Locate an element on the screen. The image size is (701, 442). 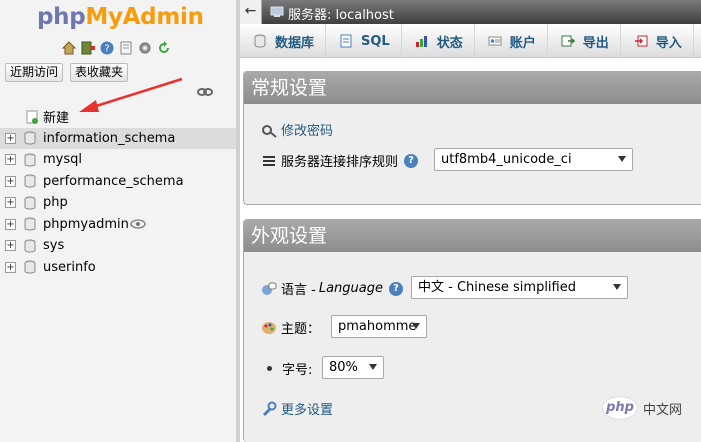
tree-database-item: + performance_schema is located at coordinates (118, 182).